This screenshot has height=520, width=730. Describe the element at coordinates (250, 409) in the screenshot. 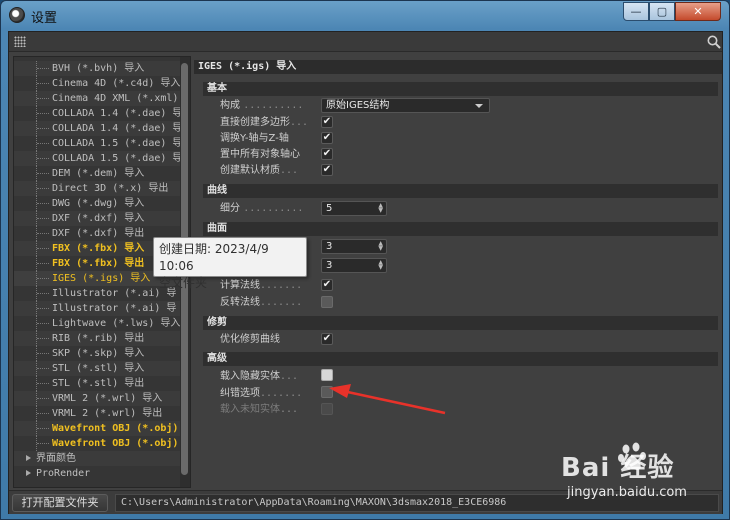

I see `load-unknown-label: 载入未知实体` at that location.